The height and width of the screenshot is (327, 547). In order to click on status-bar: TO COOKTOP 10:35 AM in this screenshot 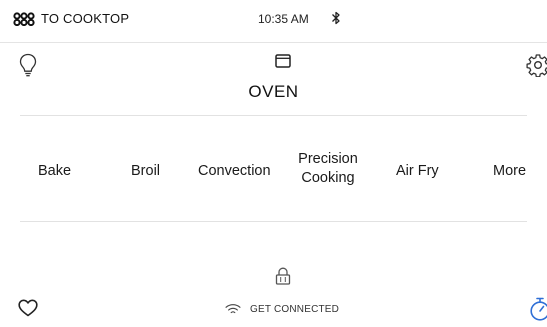, I will do `click(273, 21)`.